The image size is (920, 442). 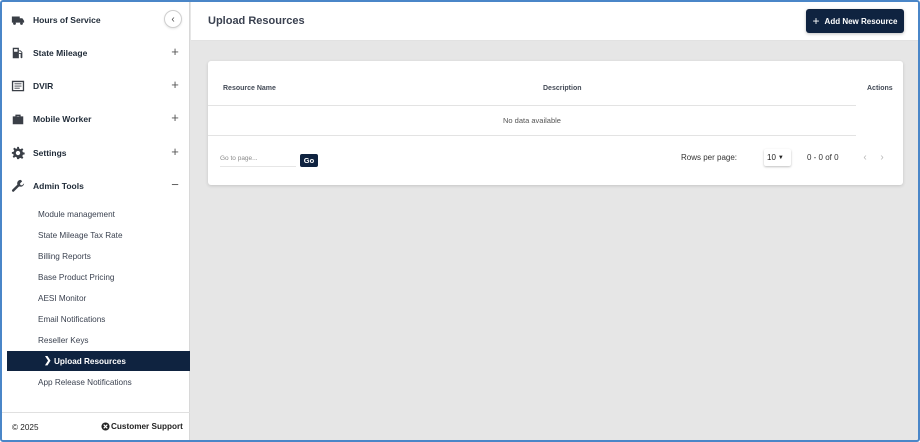 I want to click on briefcase-icon, so click(x=18, y=119).